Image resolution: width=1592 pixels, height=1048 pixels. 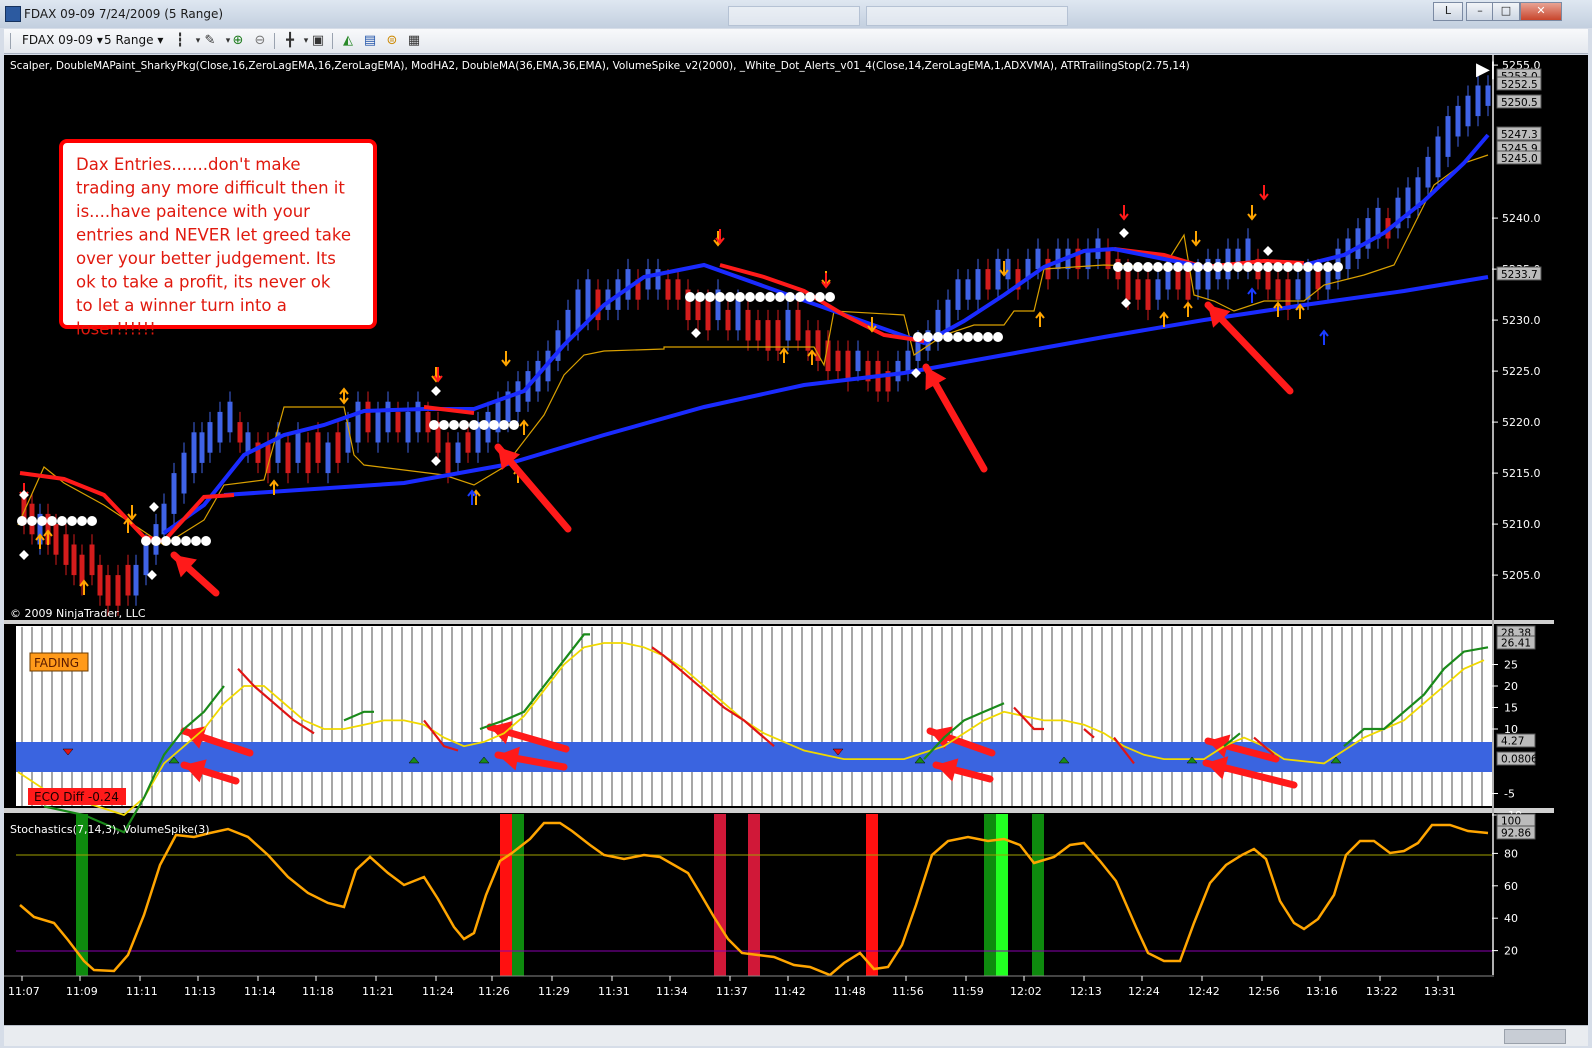 What do you see at coordinates (1571, 515) in the screenshot?
I see `right-margin` at bounding box center [1571, 515].